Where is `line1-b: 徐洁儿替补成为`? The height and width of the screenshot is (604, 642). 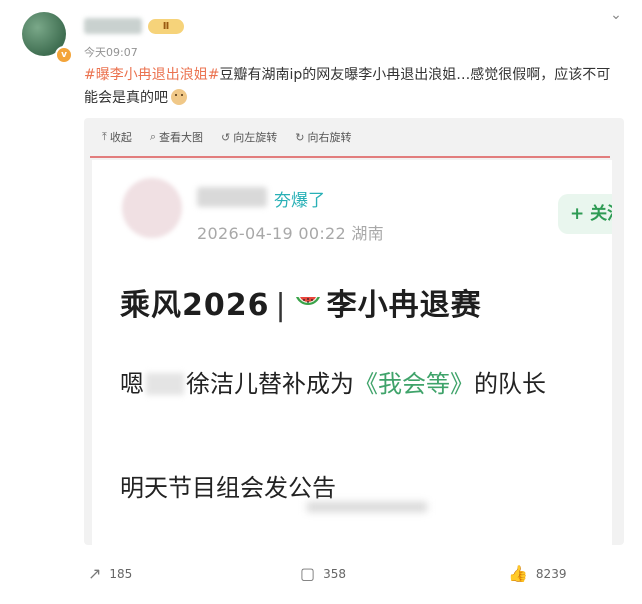 line1-b: 徐洁儿替补成为 is located at coordinates (270, 384).